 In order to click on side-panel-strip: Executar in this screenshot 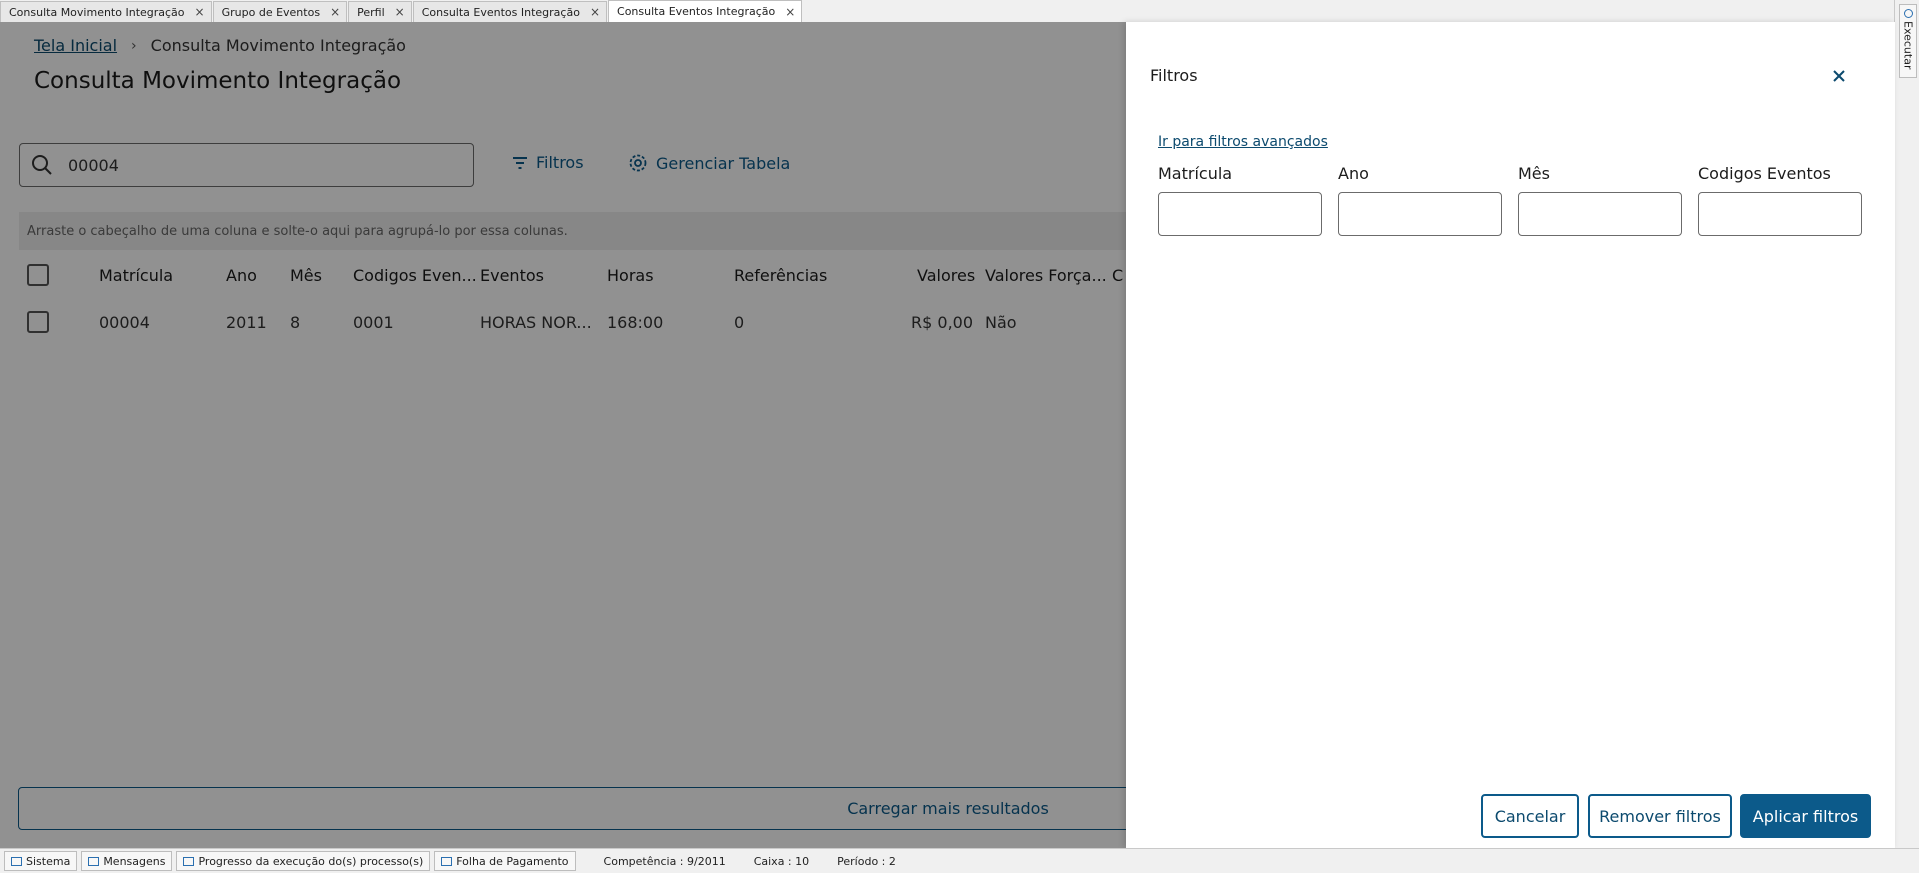, I will do `click(1906, 424)`.